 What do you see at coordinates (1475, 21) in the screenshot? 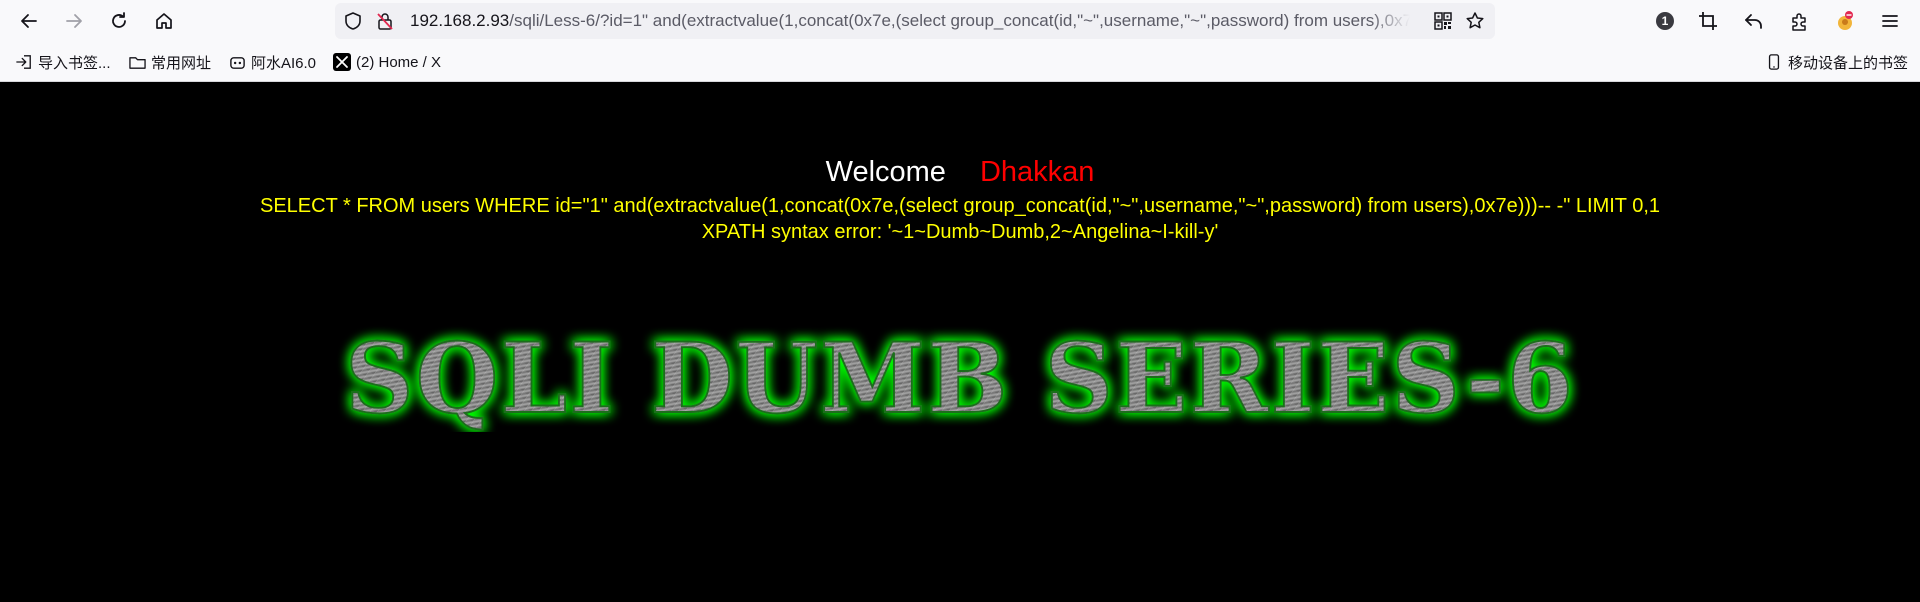
I see `bookmark-star-icon` at bounding box center [1475, 21].